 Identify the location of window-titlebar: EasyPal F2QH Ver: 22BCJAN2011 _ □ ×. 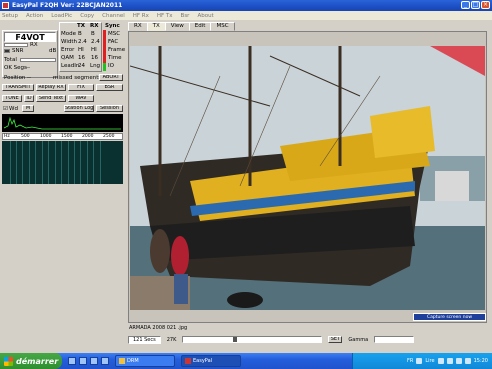
(246, 5).